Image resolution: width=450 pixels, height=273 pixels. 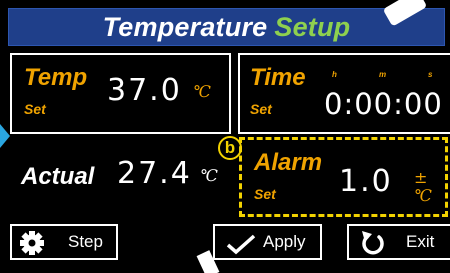 What do you see at coordinates (32, 245) in the screenshot?
I see `gear-icon` at bounding box center [32, 245].